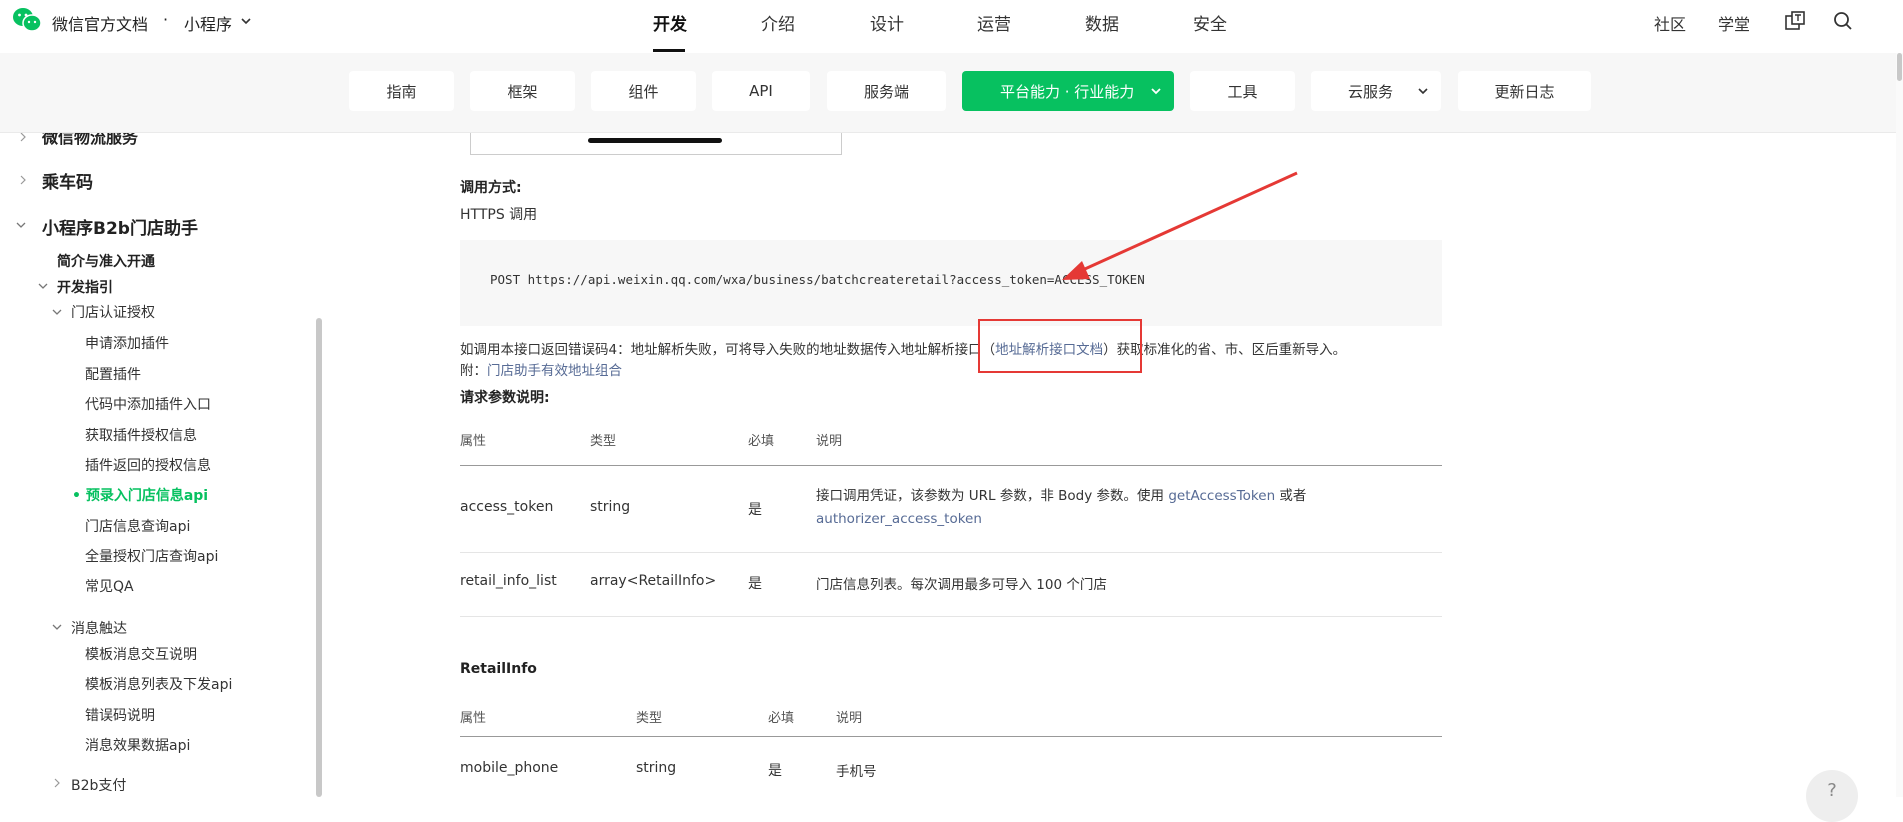  I want to click on table1-row2-desc: 门店信息列表。每次调用最多可导入 100 个门店, so click(961, 585).